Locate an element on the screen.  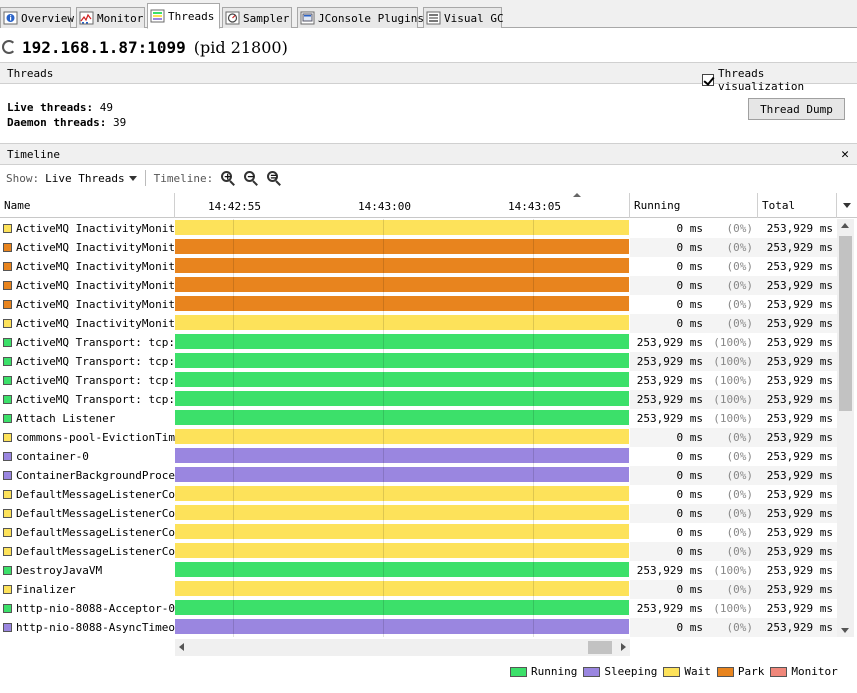
zoom-out-icon: − is located at coordinates (251, 178).